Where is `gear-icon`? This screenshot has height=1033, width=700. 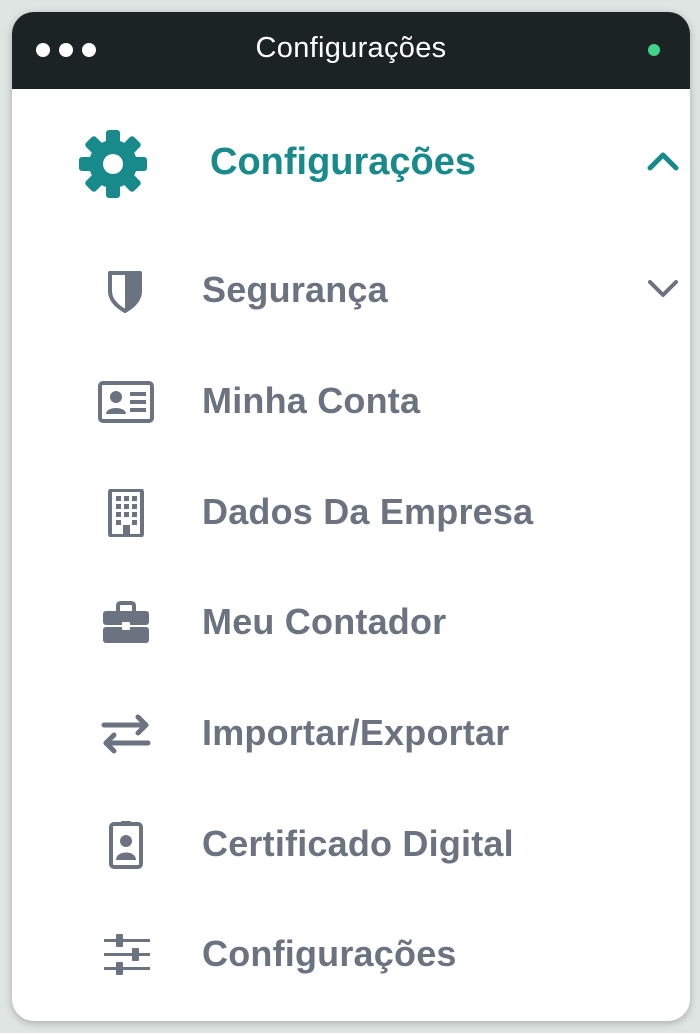
gear-icon is located at coordinates (113, 164).